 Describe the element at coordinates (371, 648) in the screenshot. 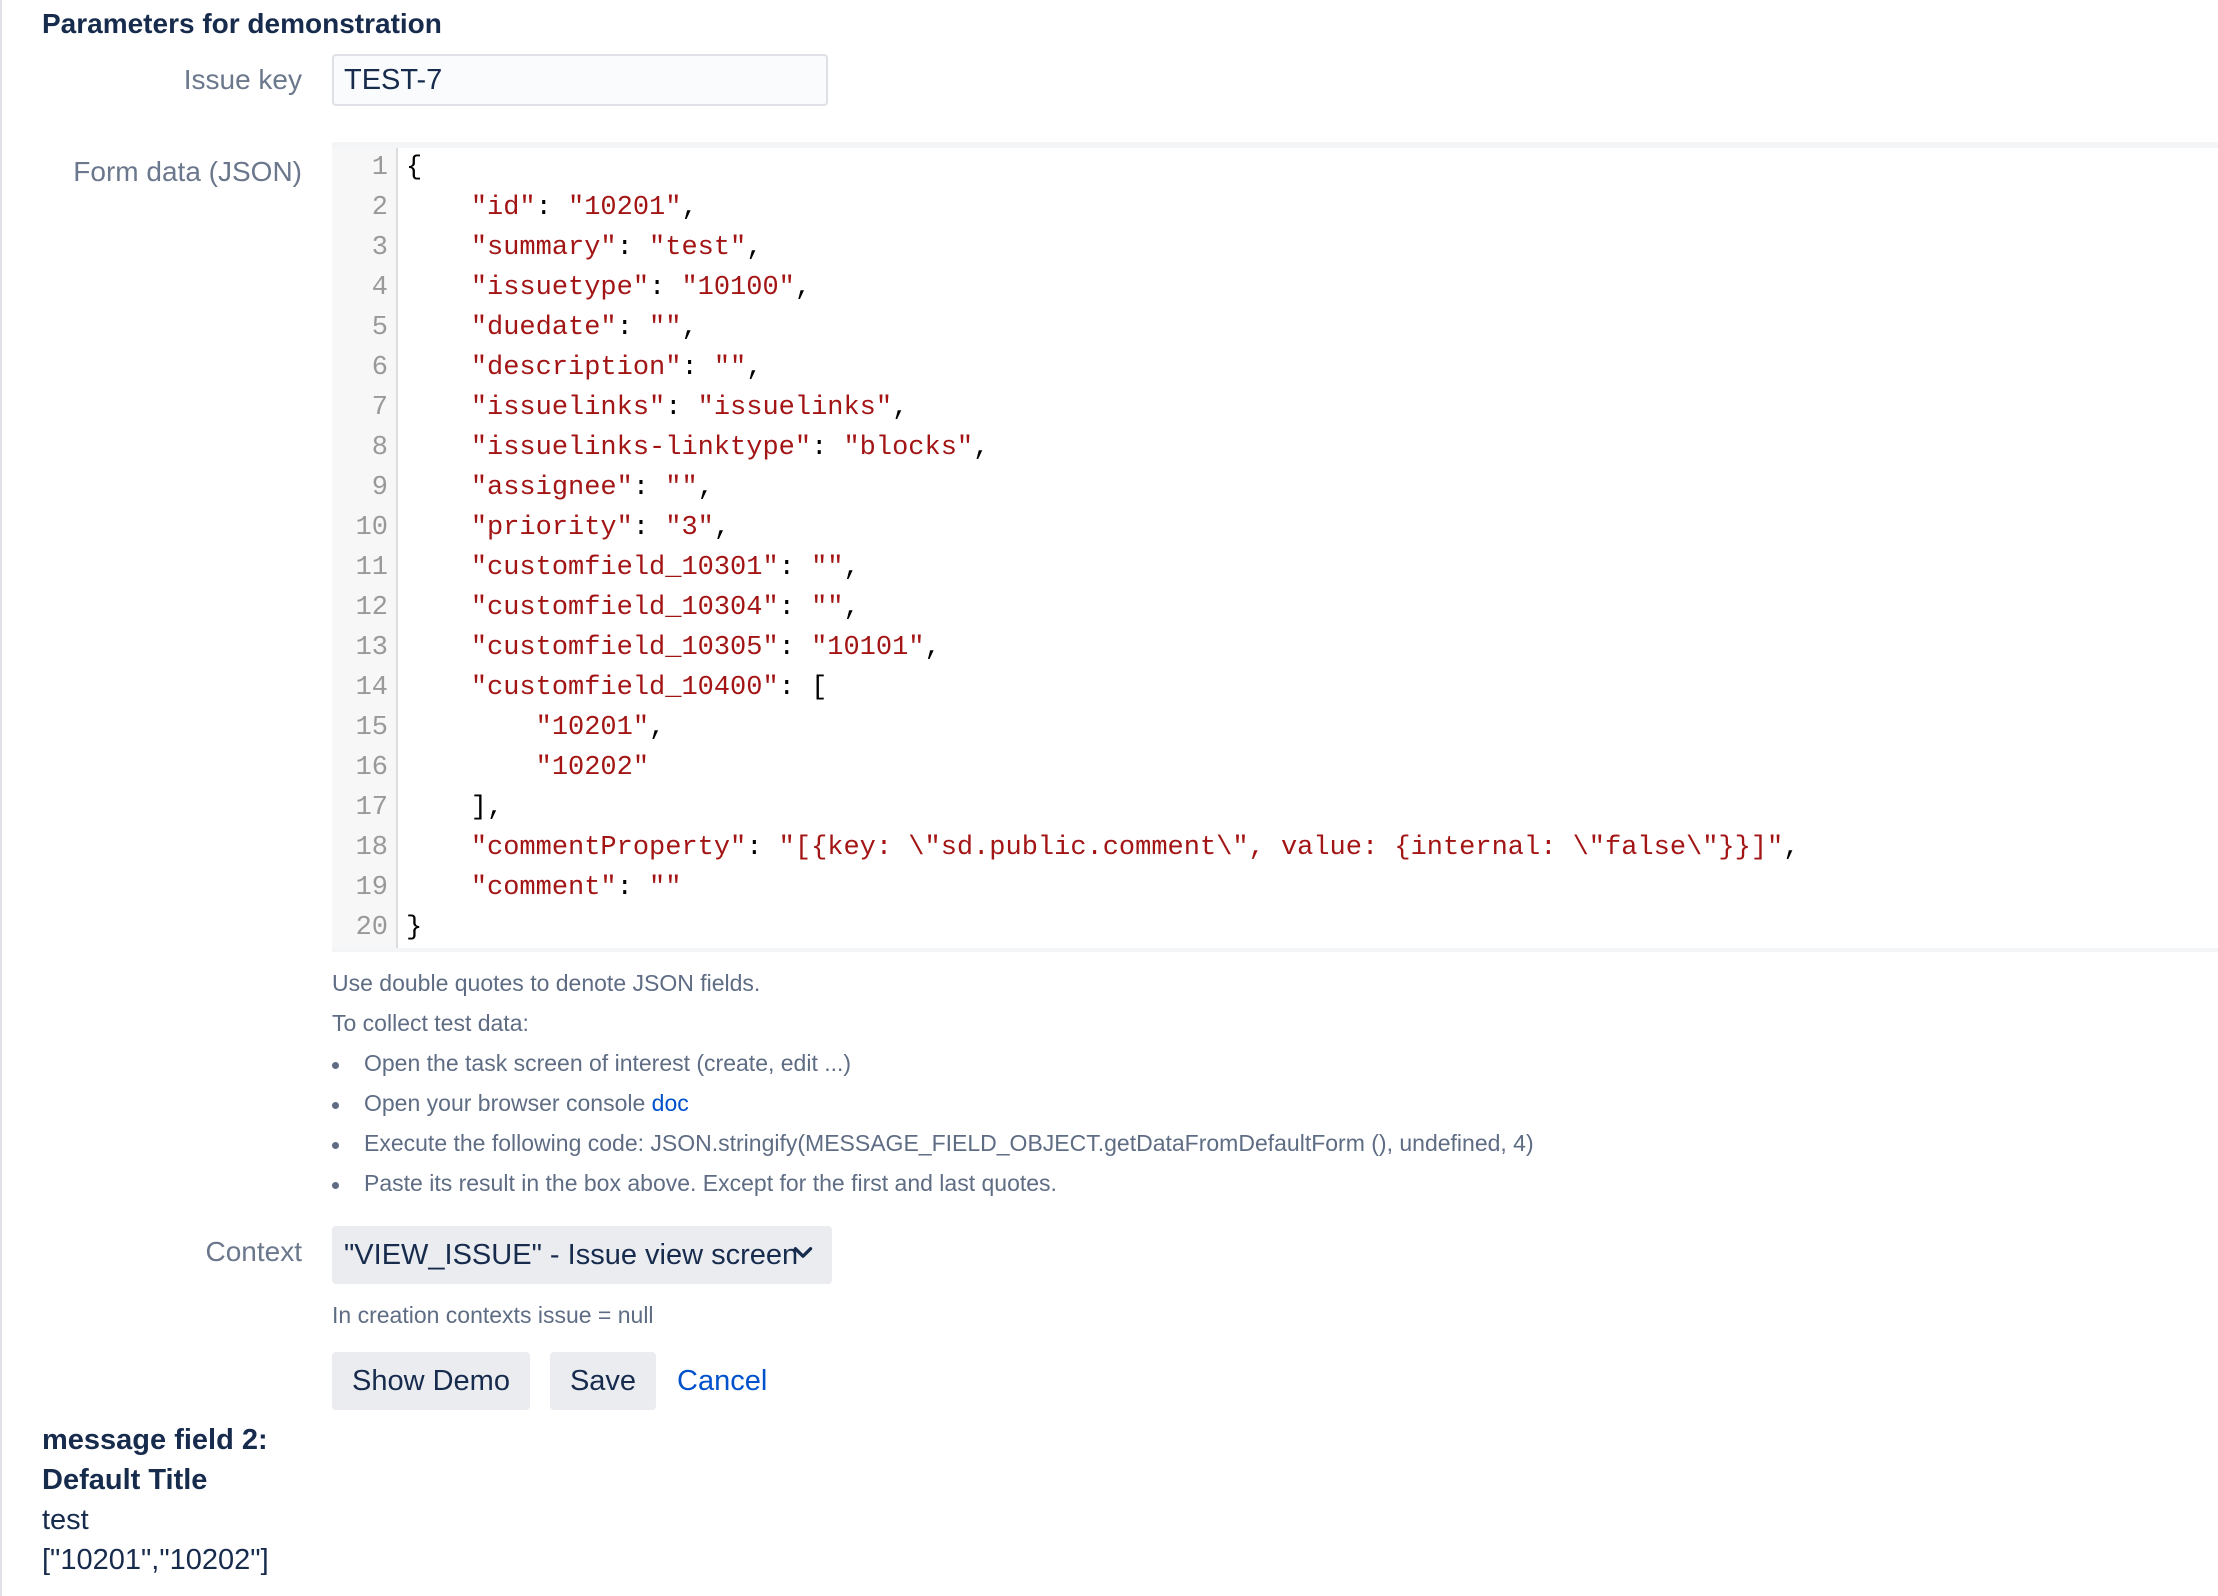

I see `line-number: 13` at that location.